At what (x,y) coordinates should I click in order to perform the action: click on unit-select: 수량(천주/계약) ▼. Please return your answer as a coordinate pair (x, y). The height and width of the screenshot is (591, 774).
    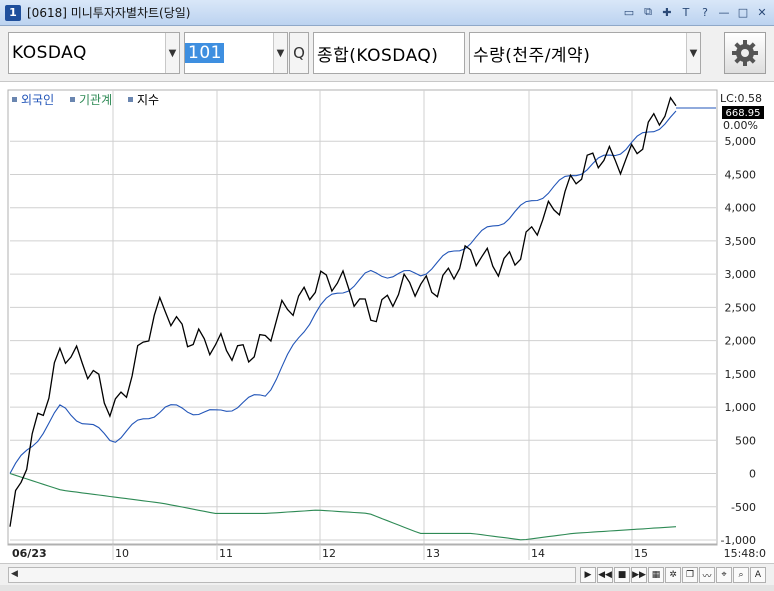
    Looking at the image, I should click on (585, 53).